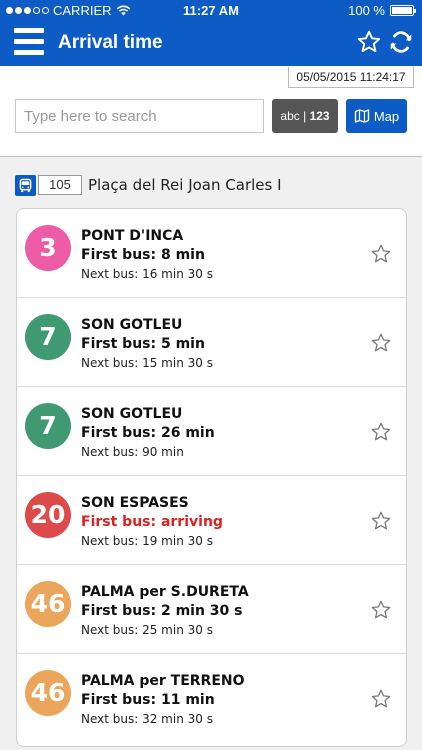 This screenshot has width=422, height=750. Describe the element at coordinates (319, 116) in the screenshot. I see `keyboard-toggle-123: 123` at that location.